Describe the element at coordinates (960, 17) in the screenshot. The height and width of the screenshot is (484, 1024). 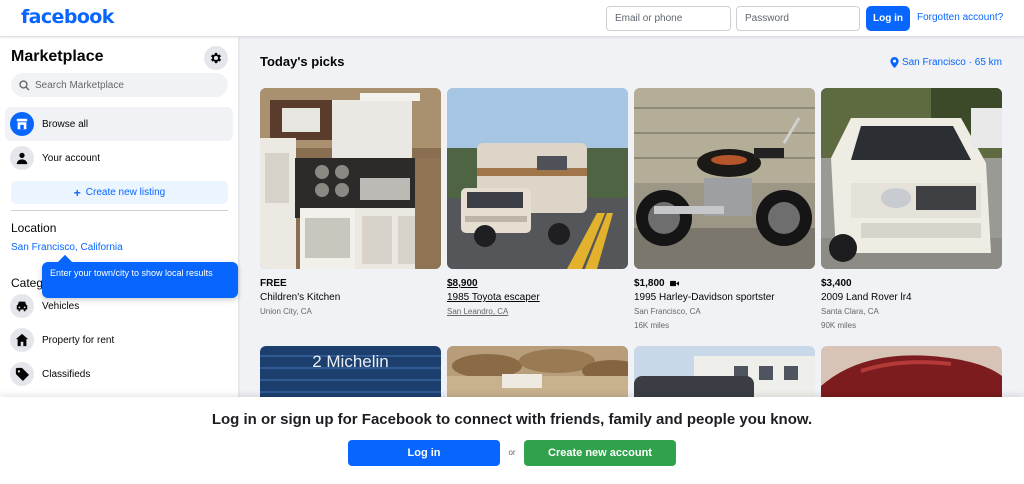
I see `forgot-account-link: Forgotten account?` at that location.